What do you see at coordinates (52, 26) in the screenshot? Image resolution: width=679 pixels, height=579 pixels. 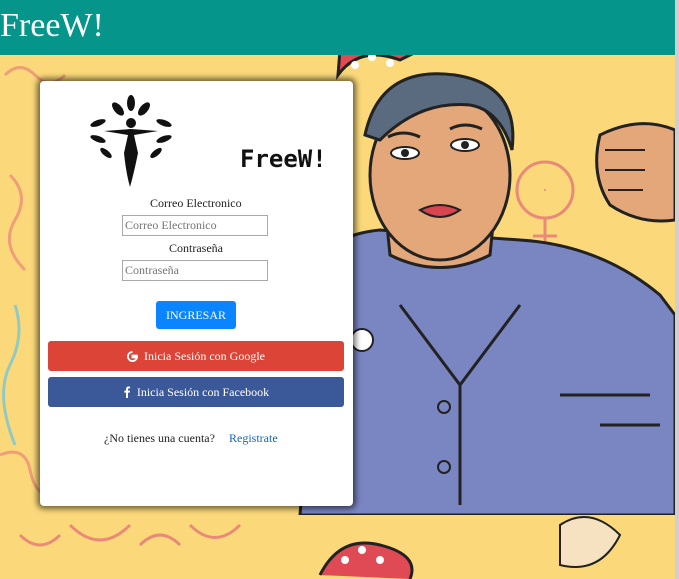 I see `brand-title: FreeW!` at bounding box center [52, 26].